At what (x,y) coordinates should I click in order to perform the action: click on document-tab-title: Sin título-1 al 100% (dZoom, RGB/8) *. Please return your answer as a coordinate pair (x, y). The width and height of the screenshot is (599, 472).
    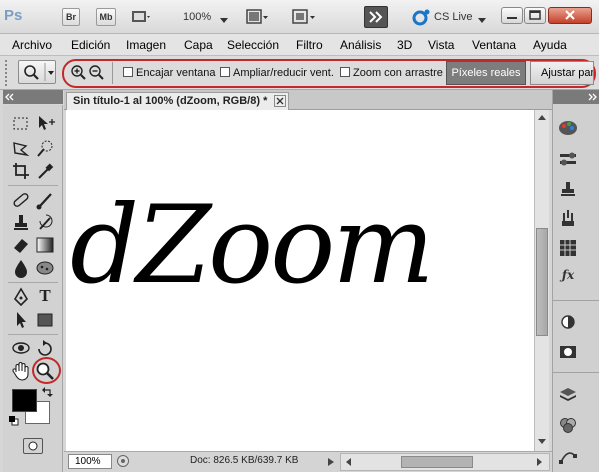
    Looking at the image, I should click on (170, 101).